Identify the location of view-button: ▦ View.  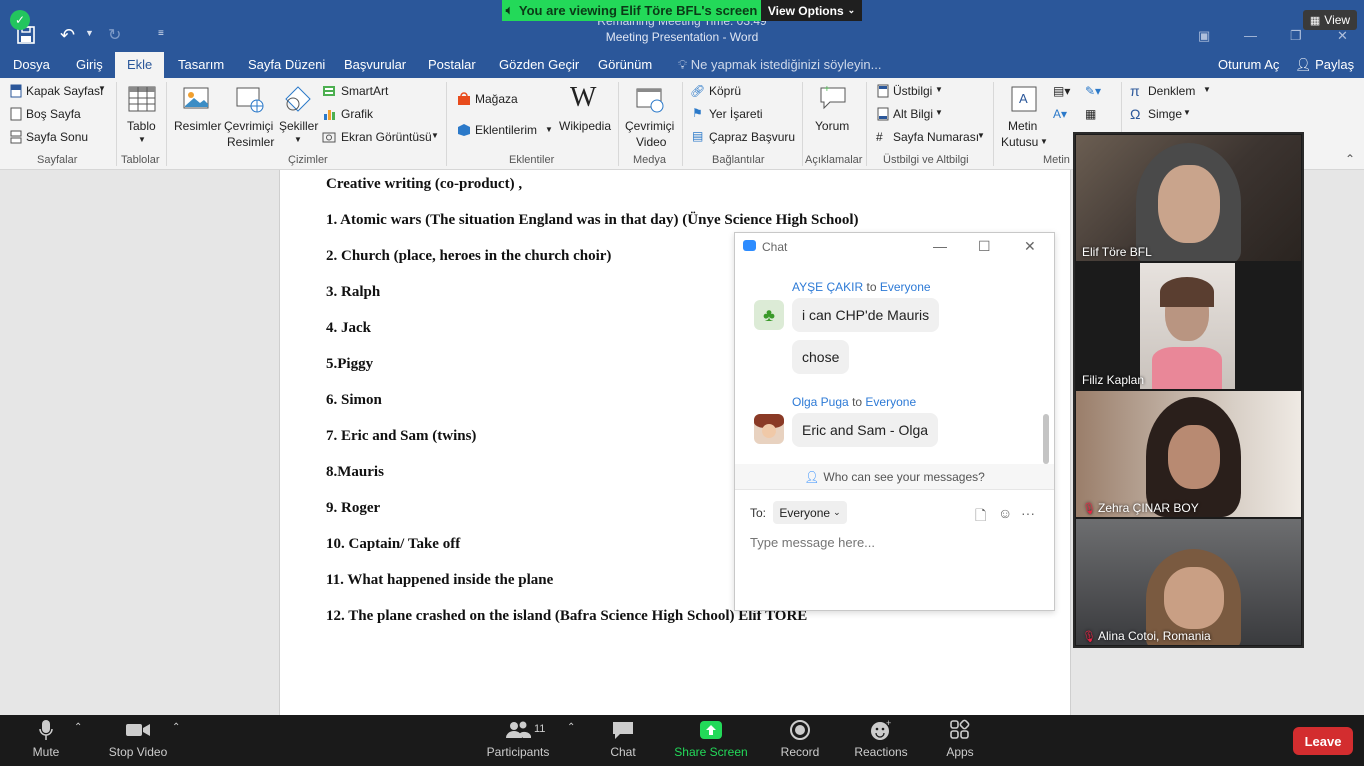
(1330, 20).